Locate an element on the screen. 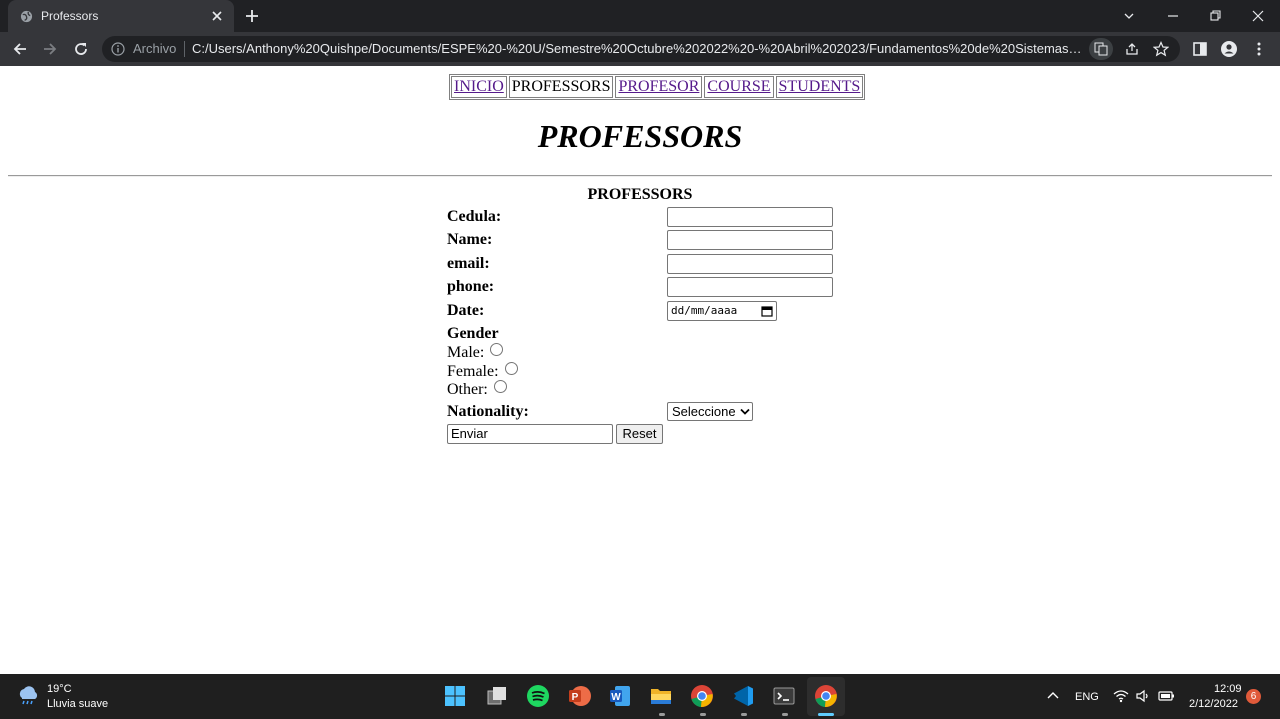  phone-input is located at coordinates (750, 287).